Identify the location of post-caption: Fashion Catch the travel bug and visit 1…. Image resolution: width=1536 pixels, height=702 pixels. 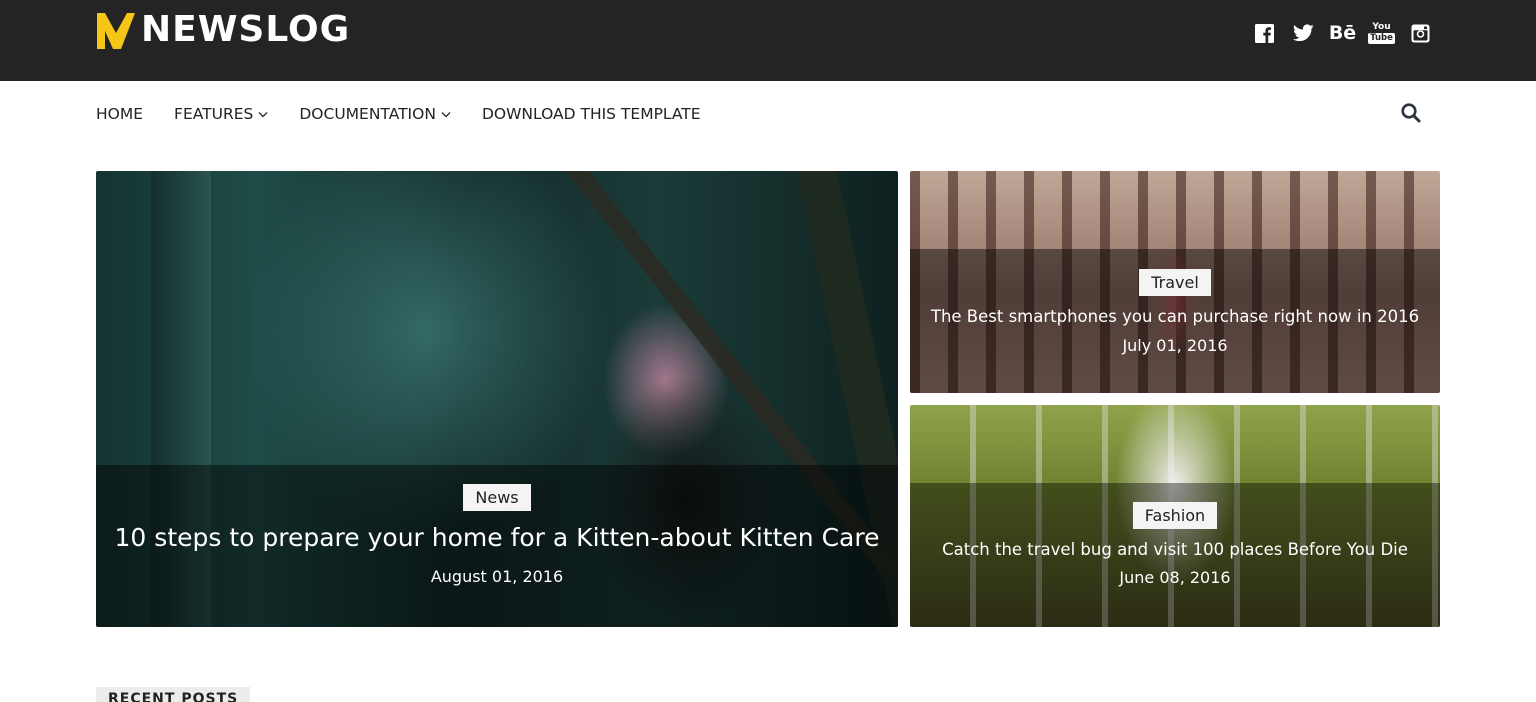
(1175, 544).